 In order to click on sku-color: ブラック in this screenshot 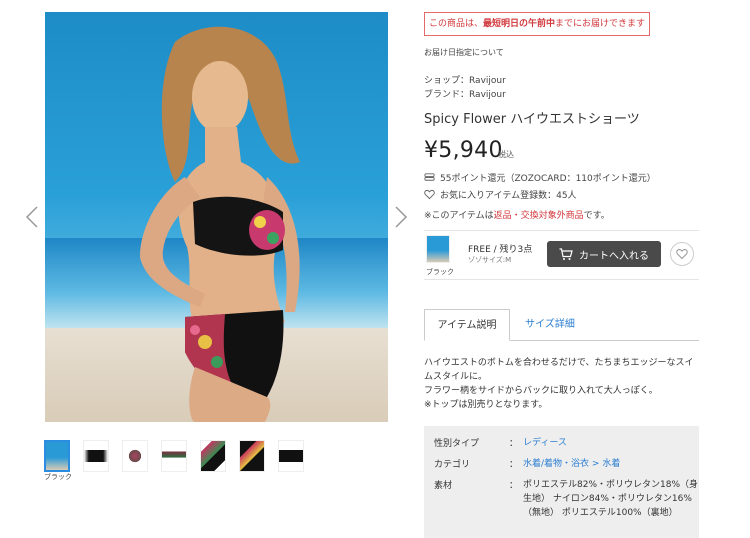, I will do `click(440, 272)`.